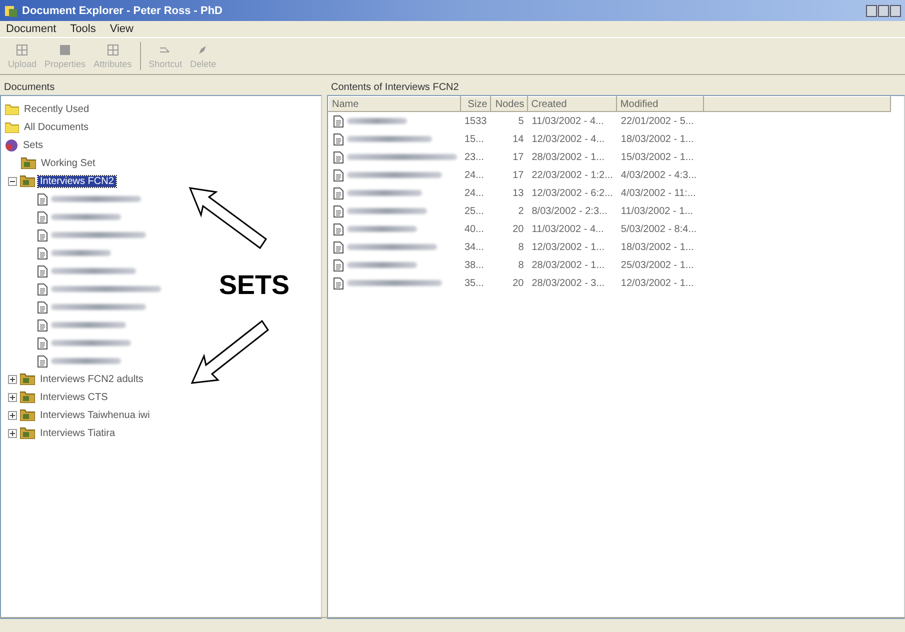 The image size is (905, 632). What do you see at coordinates (74, 397) in the screenshot?
I see `tree-item: Interviews CTS` at bounding box center [74, 397].